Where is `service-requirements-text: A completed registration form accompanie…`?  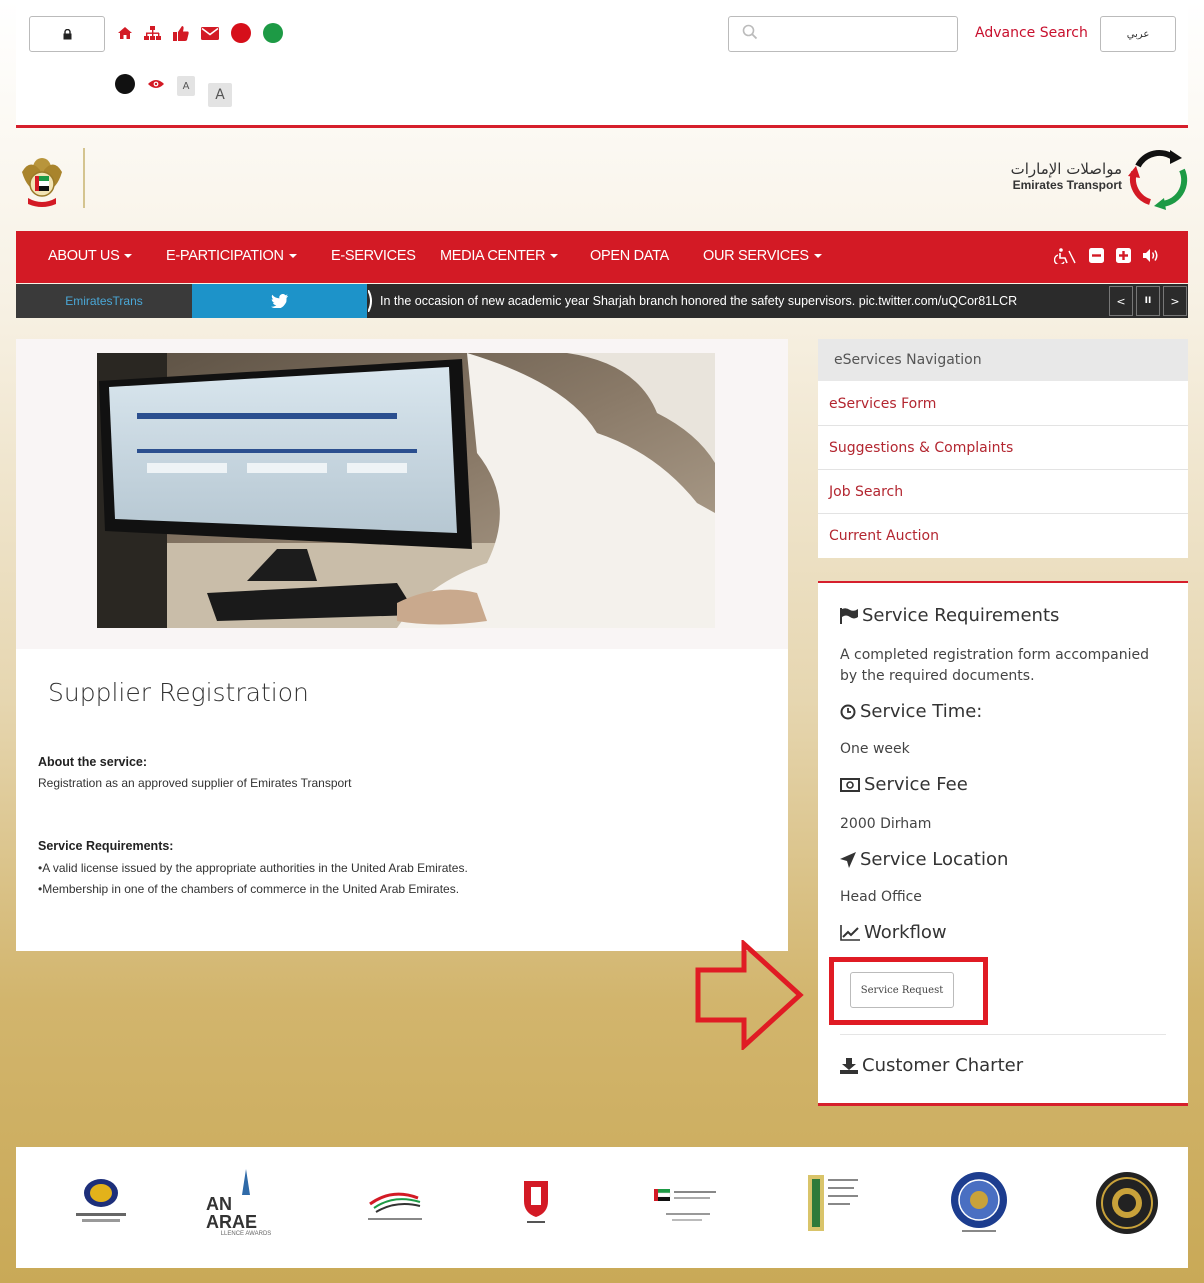
service-requirements-text: A completed registration form accompanie… is located at coordinates (994, 665).